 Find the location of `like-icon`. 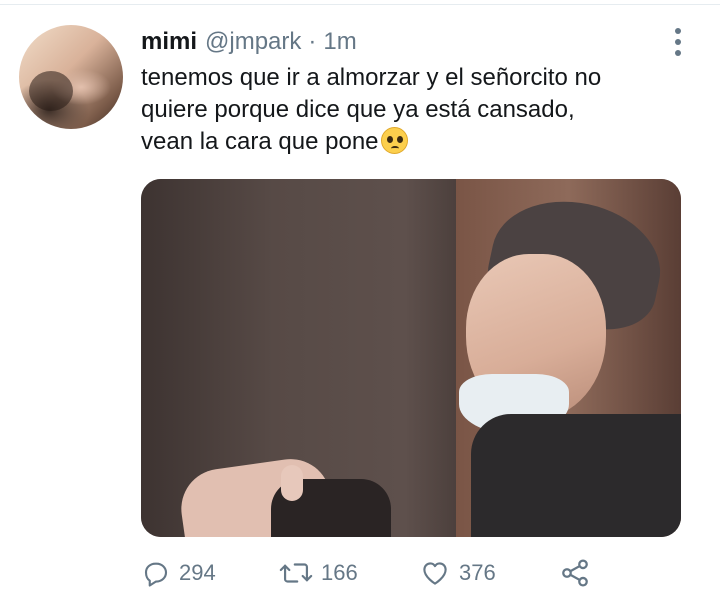

like-icon is located at coordinates (435, 573).